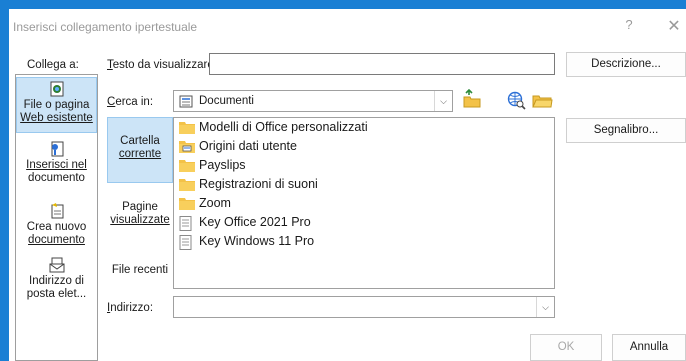 The width and height of the screenshot is (686, 361). I want to click on link-new-line1: Crea nuovo, so click(56, 227).